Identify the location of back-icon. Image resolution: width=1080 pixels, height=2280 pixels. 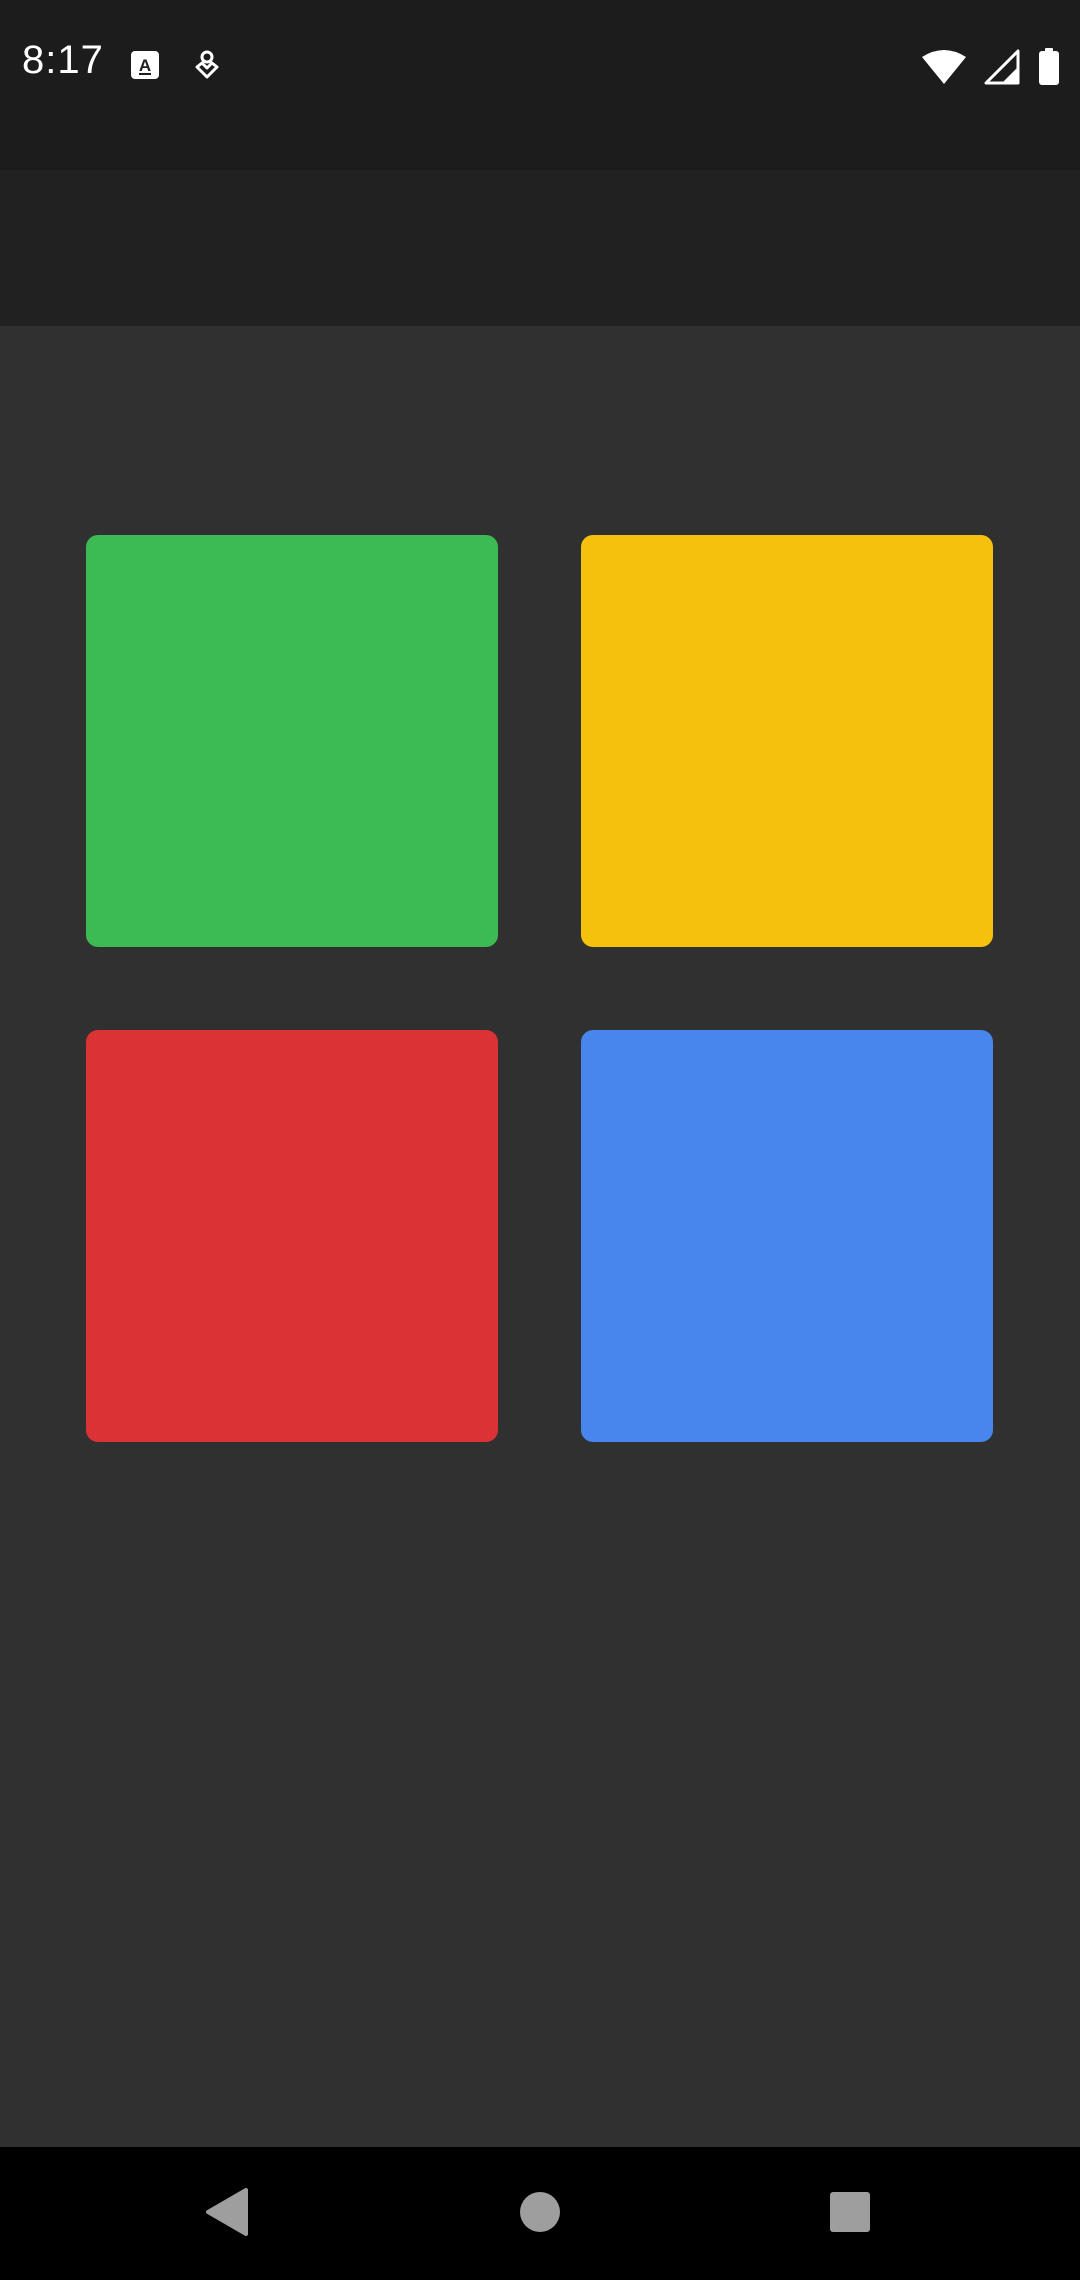
(227, 2214).